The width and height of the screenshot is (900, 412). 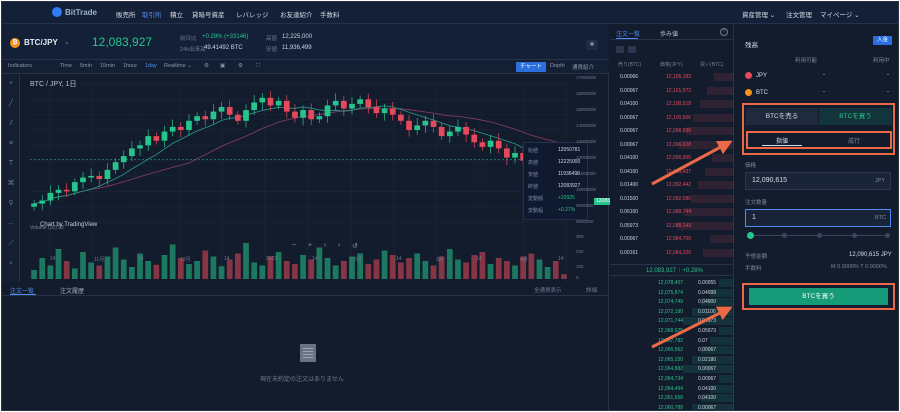 I want to click on indicators-button: Indicators, so click(x=20, y=66).